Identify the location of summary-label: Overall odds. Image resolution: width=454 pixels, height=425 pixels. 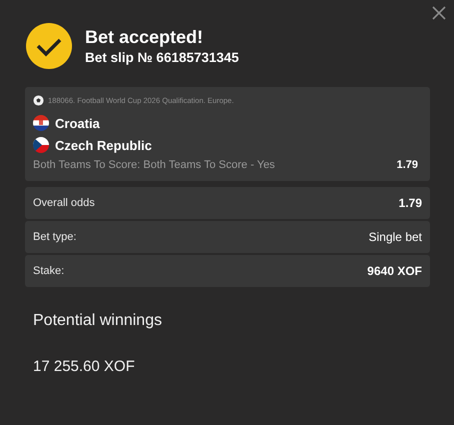
(64, 203).